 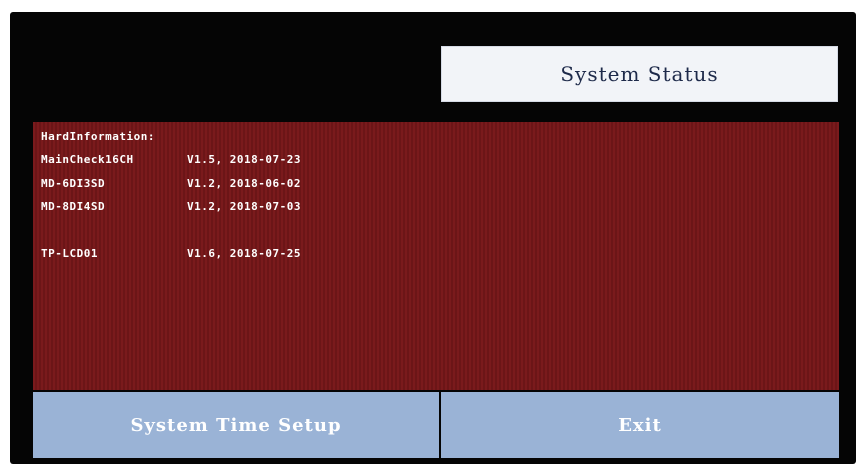 I want to click on exit-label: Exit, so click(x=640, y=425).